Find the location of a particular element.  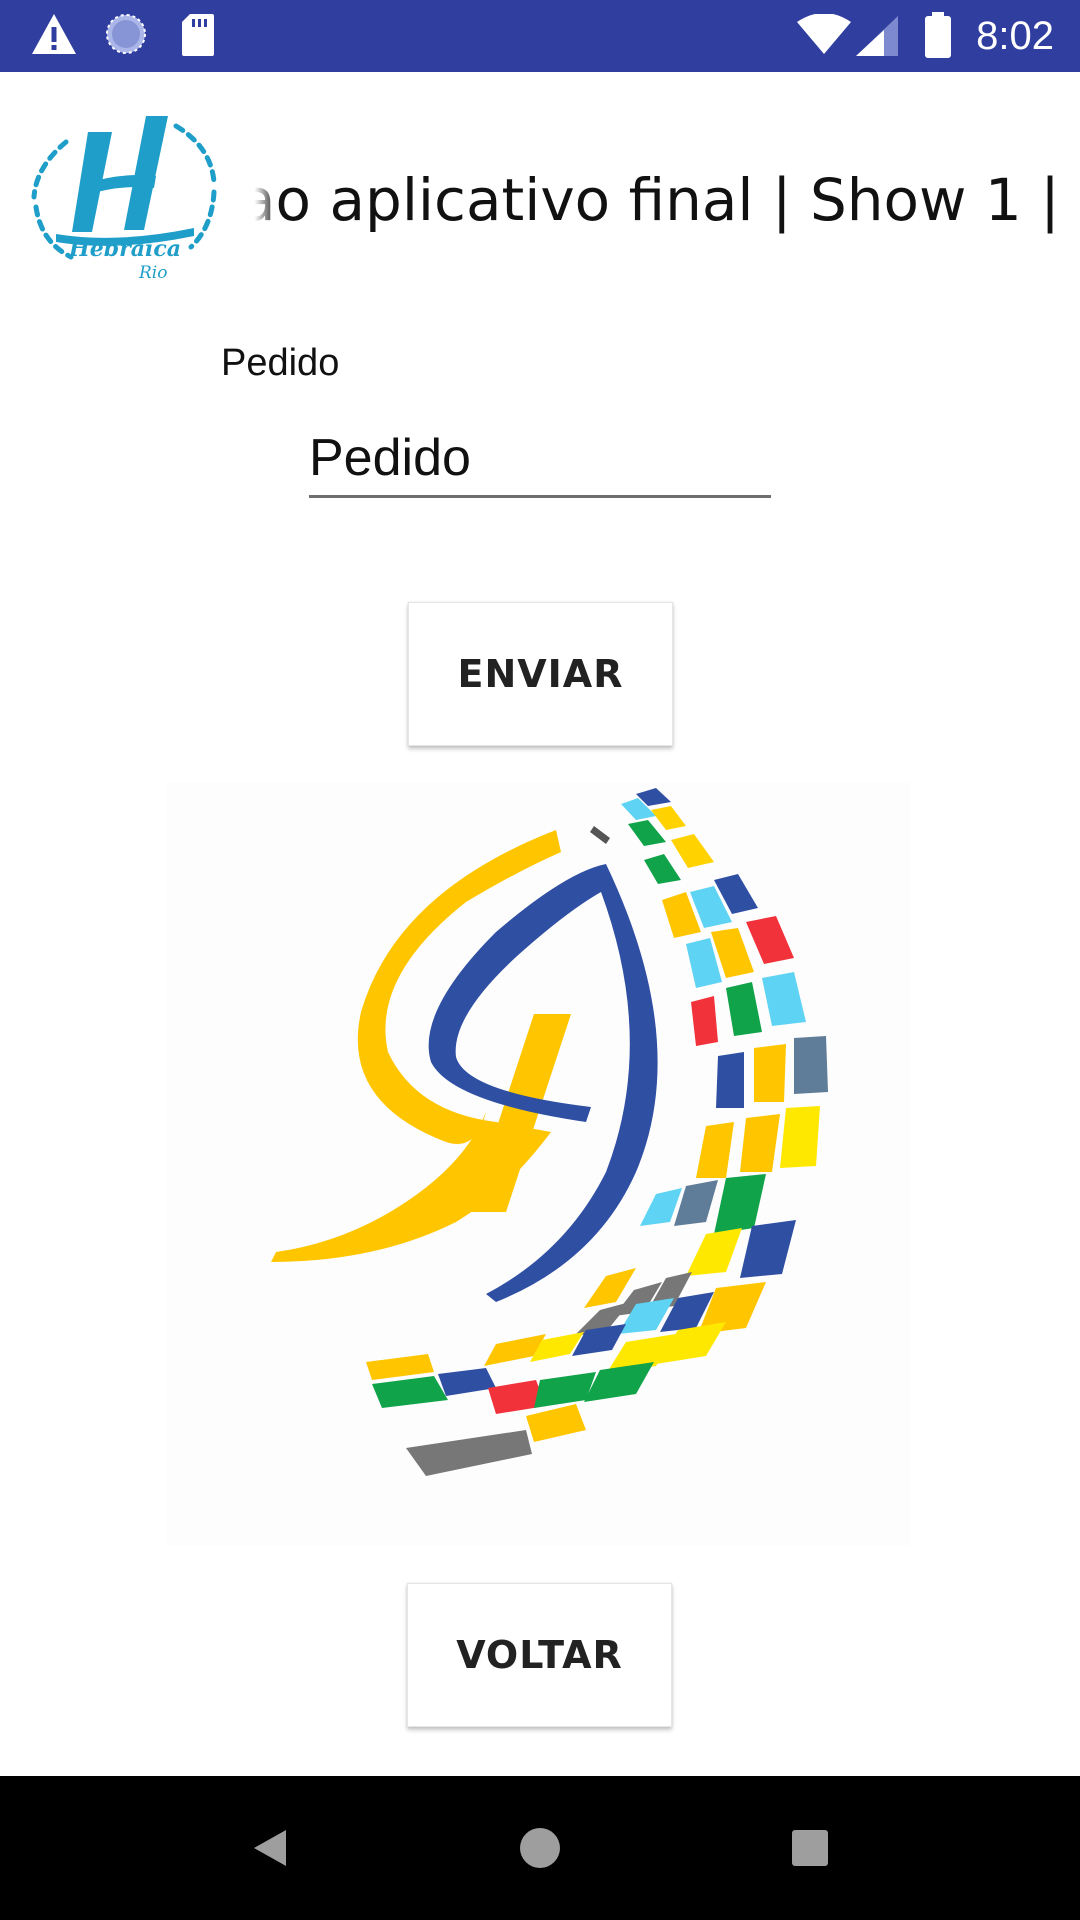

marquee-text: ao aplicativo final | Show 1 | Show 2 is located at coordinates (666, 200).